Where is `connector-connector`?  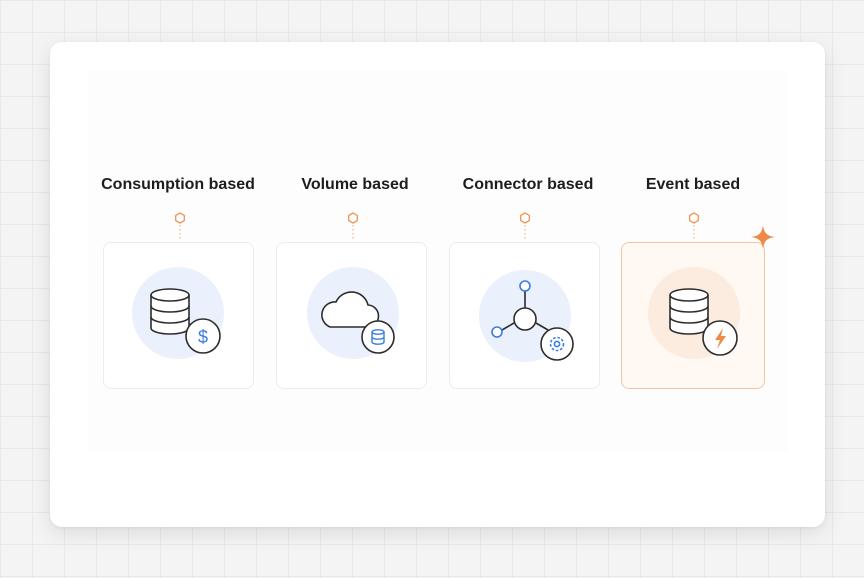
connector-connector is located at coordinates (525, 226).